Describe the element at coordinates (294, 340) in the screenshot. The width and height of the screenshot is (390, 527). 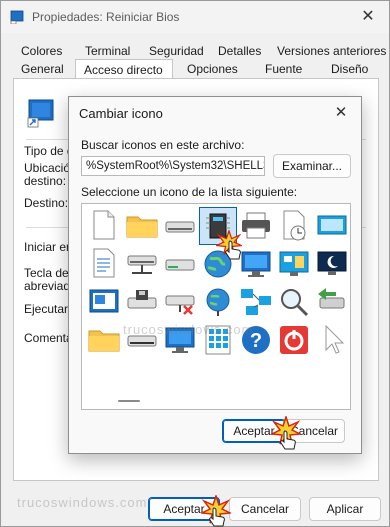
I see `power-icon` at that location.